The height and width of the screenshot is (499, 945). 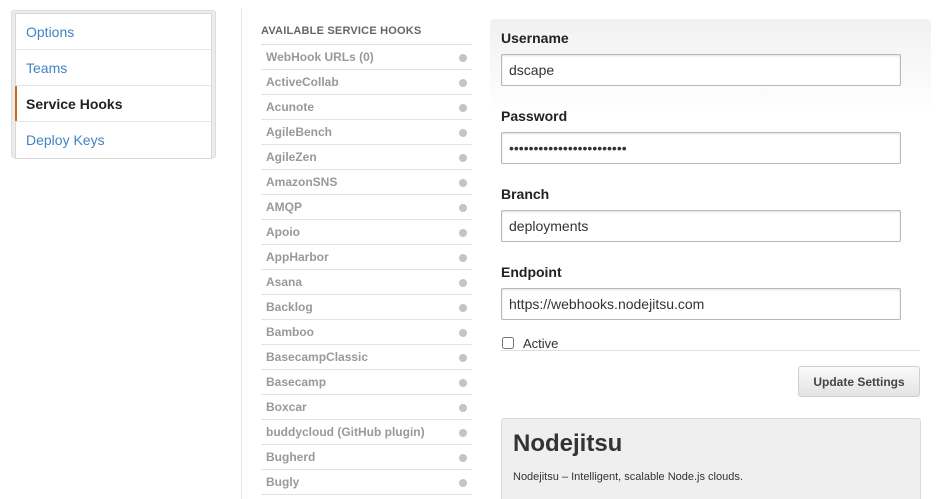 I want to click on menu-item-deploy-keys: Deploy Keys, so click(x=113, y=140).